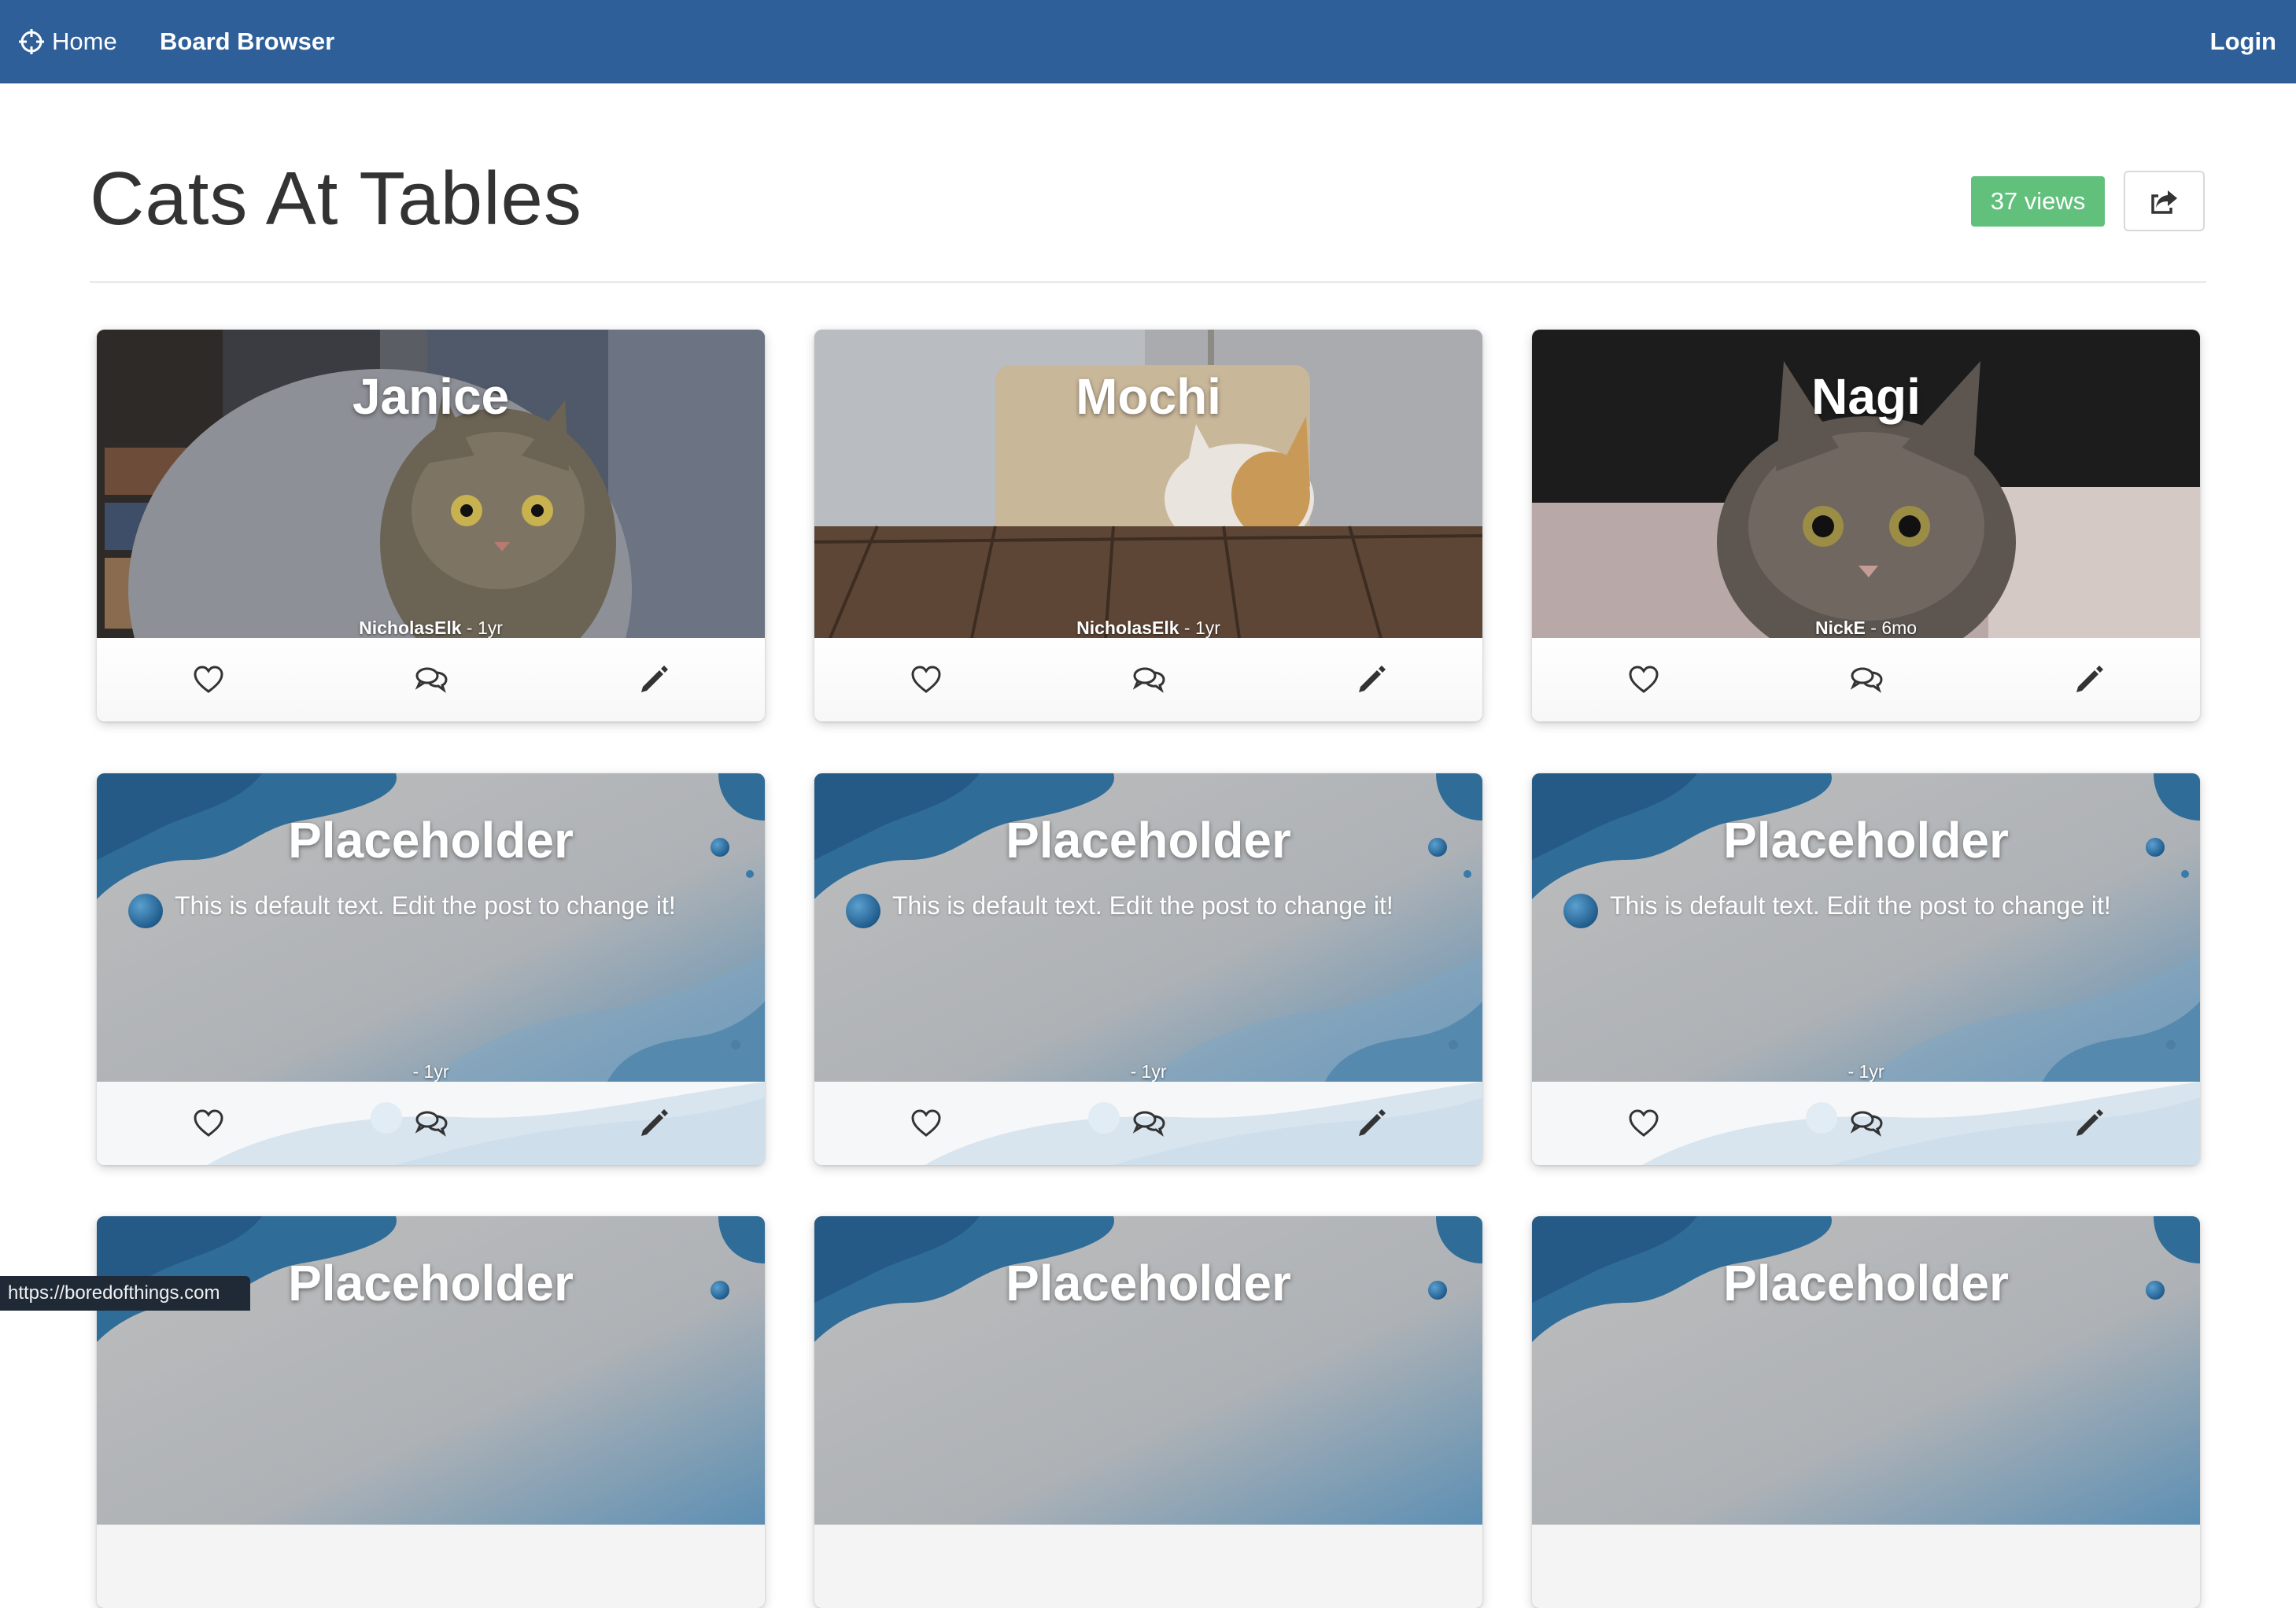  I want to click on crosshair-icon, so click(31, 41).